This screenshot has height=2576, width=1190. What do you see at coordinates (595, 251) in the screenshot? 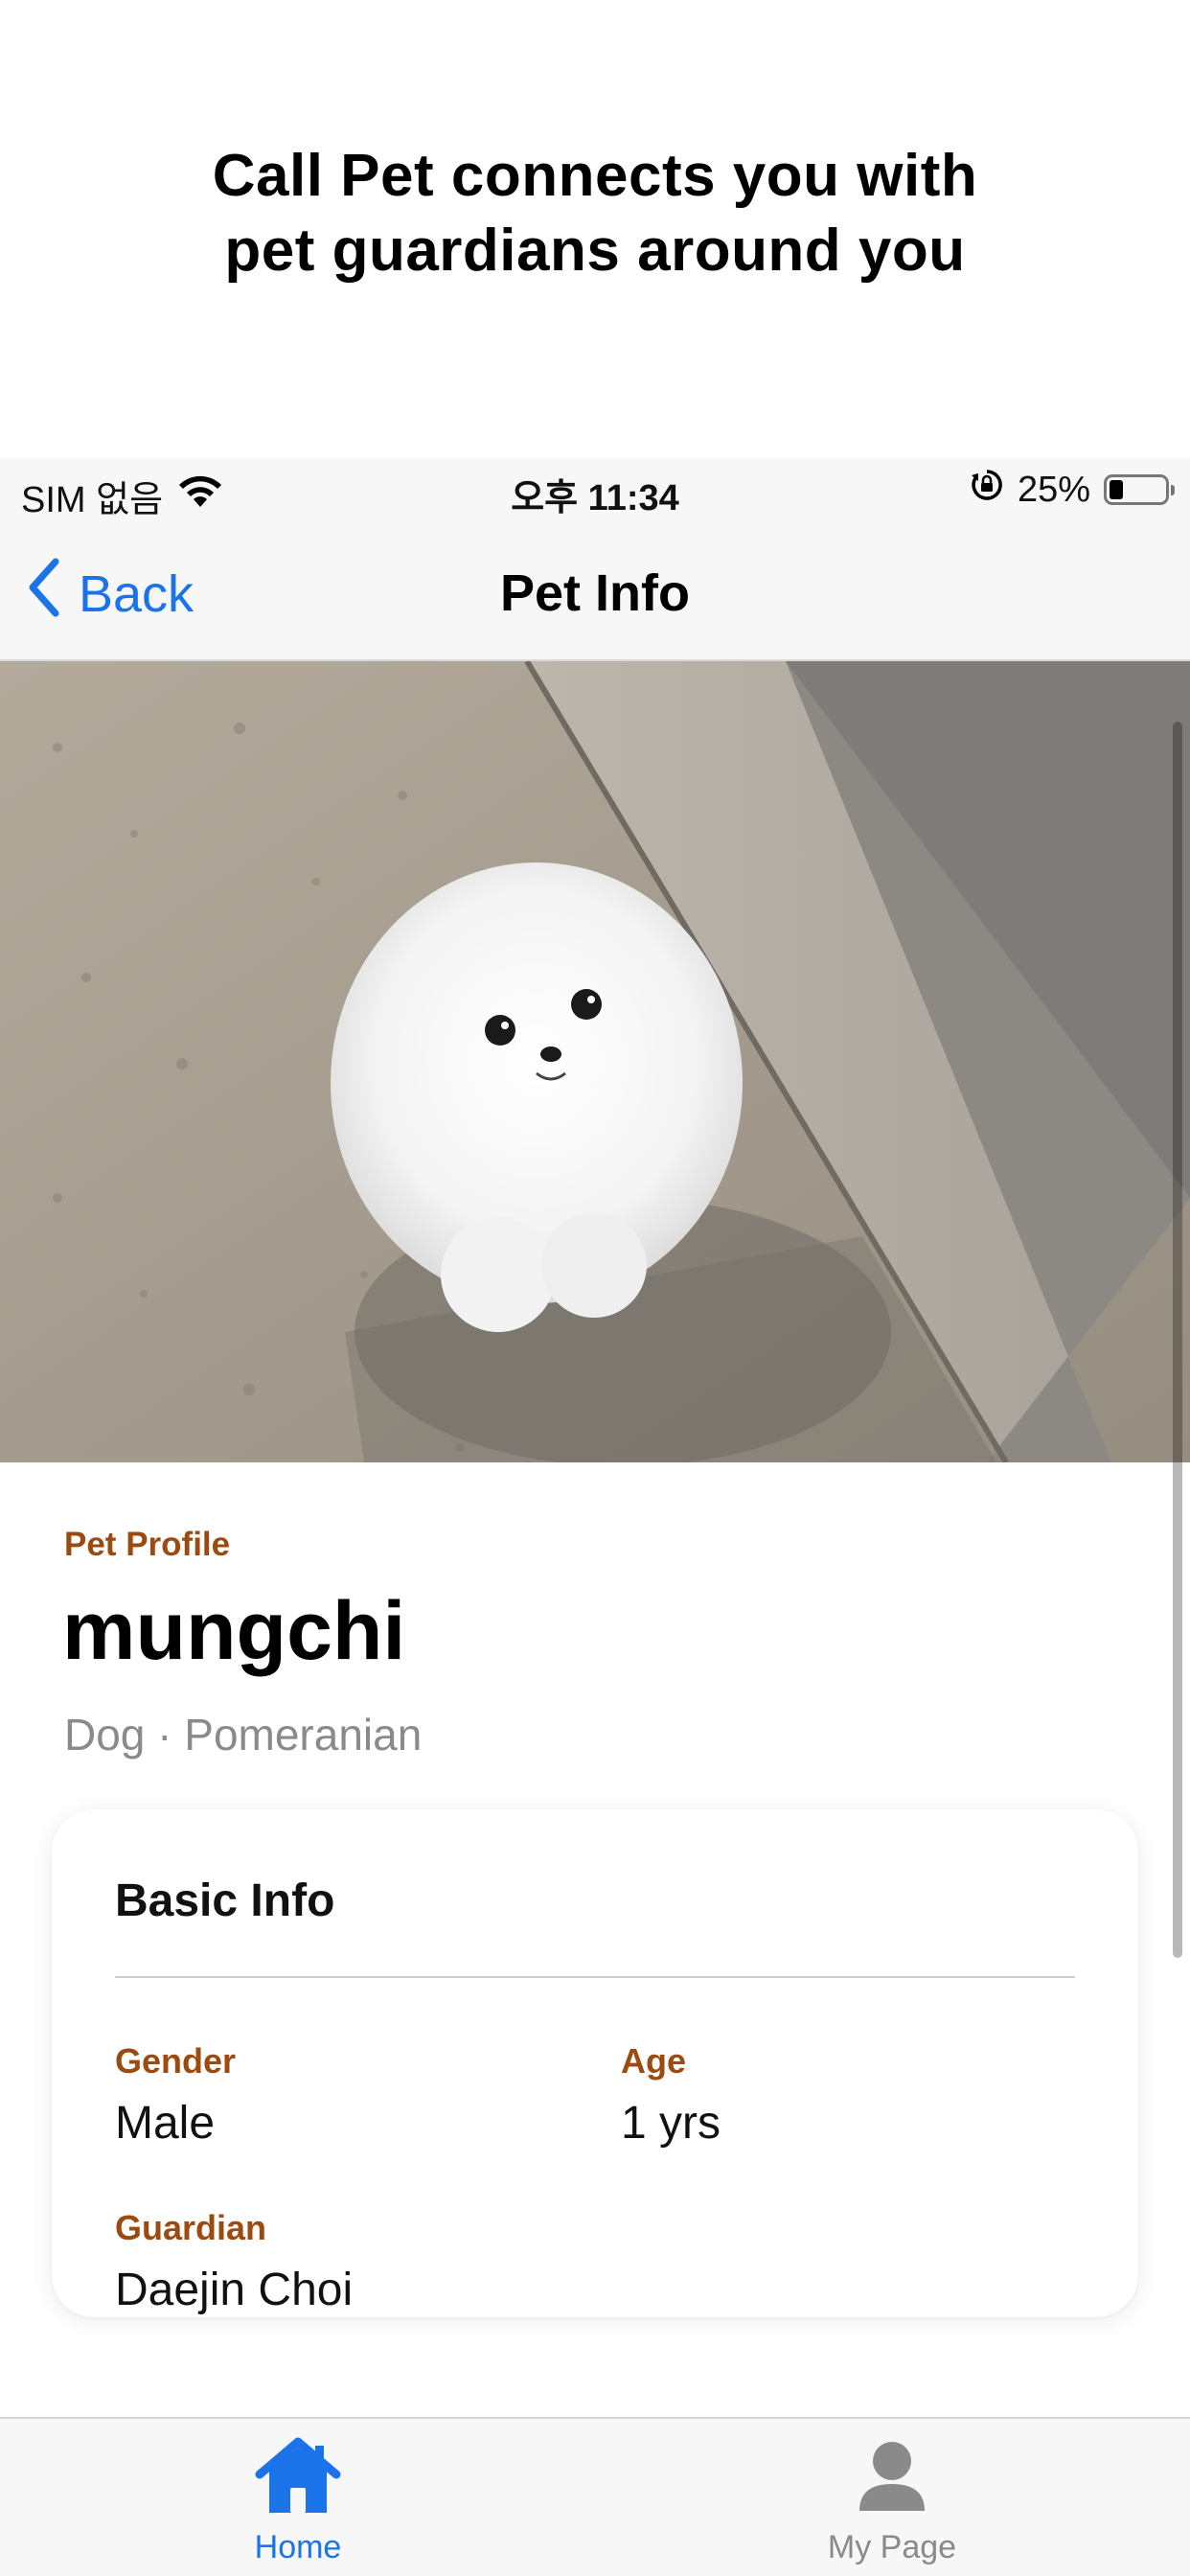
I see `promo-line-2: pet guardians around you` at bounding box center [595, 251].